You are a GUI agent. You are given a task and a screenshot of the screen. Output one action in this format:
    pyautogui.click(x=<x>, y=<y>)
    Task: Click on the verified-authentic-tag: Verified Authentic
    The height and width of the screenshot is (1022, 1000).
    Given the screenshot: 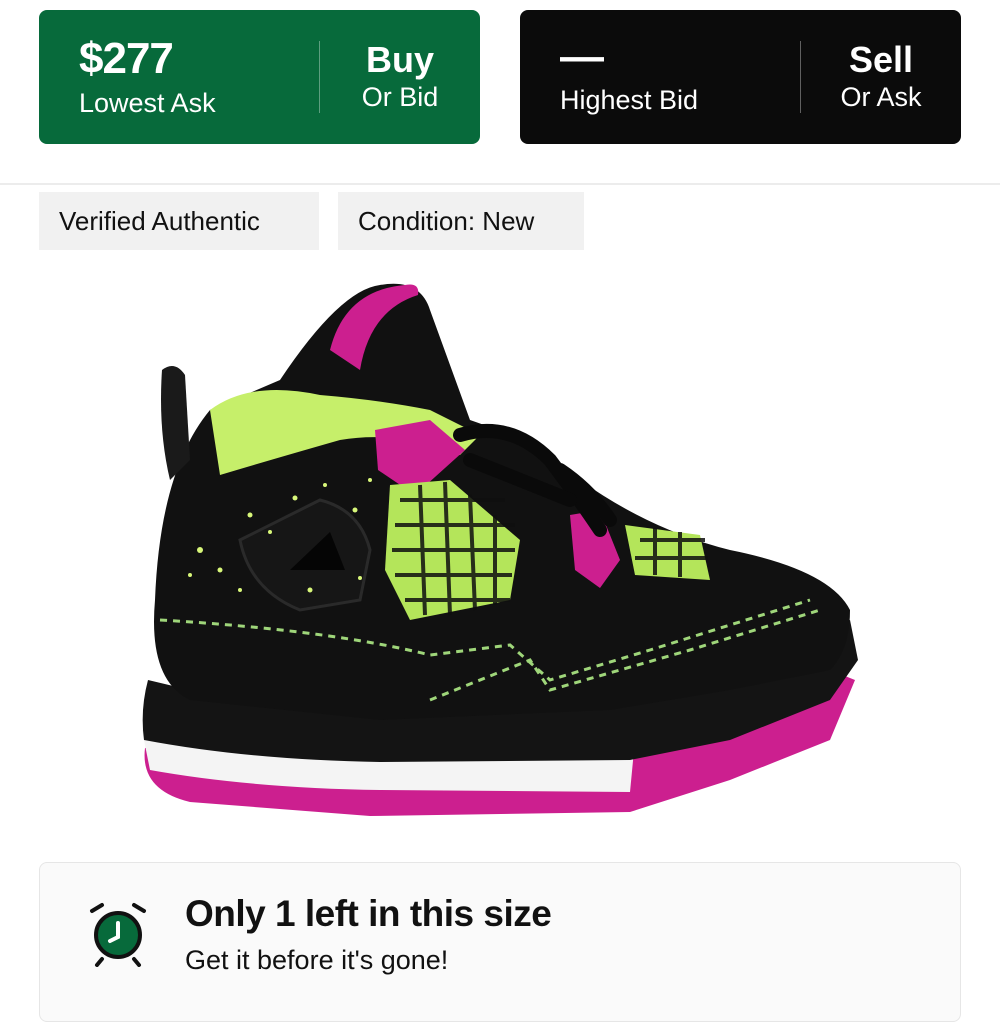 What is the action you would take?
    pyautogui.click(x=179, y=221)
    